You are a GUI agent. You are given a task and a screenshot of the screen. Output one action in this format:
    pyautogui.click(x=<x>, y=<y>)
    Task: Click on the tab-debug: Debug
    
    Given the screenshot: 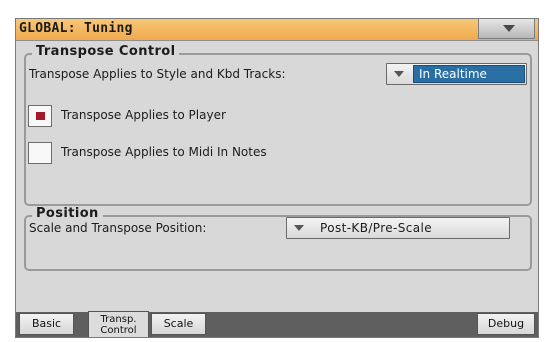 What is the action you would take?
    pyautogui.click(x=506, y=324)
    